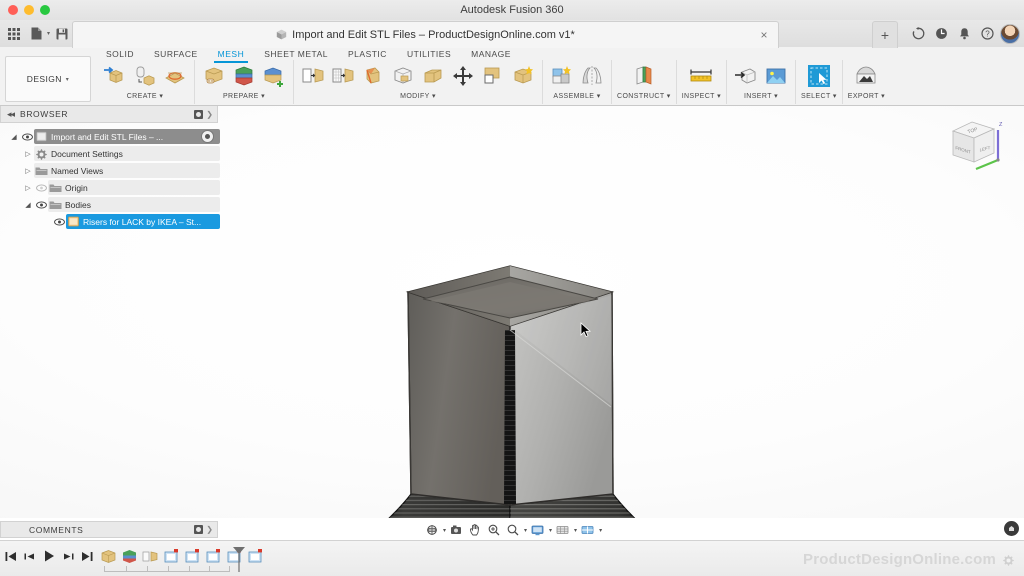 The width and height of the screenshot is (1024, 576). What do you see at coordinates (550, 530) in the screenshot?
I see `display-caret: ▾` at bounding box center [550, 530].